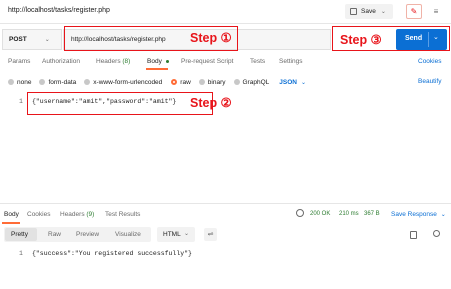  I want to click on view-visualize-button: Visualize, so click(128, 234).